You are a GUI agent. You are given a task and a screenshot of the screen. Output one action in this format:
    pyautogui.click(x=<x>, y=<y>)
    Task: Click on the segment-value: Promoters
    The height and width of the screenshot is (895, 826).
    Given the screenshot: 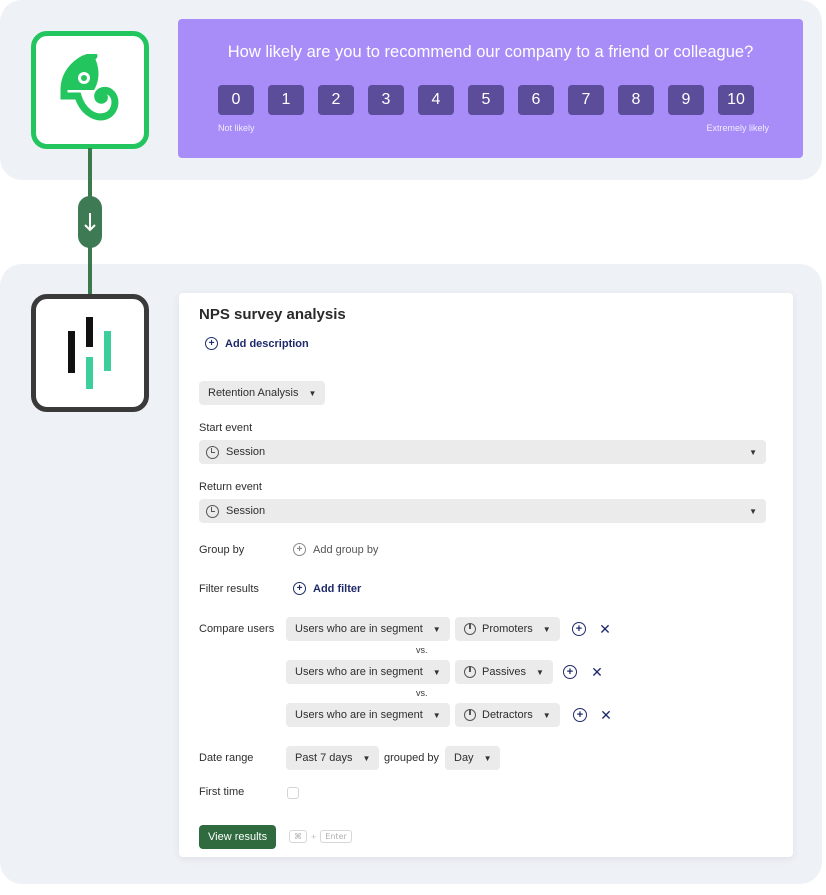 What is the action you would take?
    pyautogui.click(x=507, y=629)
    